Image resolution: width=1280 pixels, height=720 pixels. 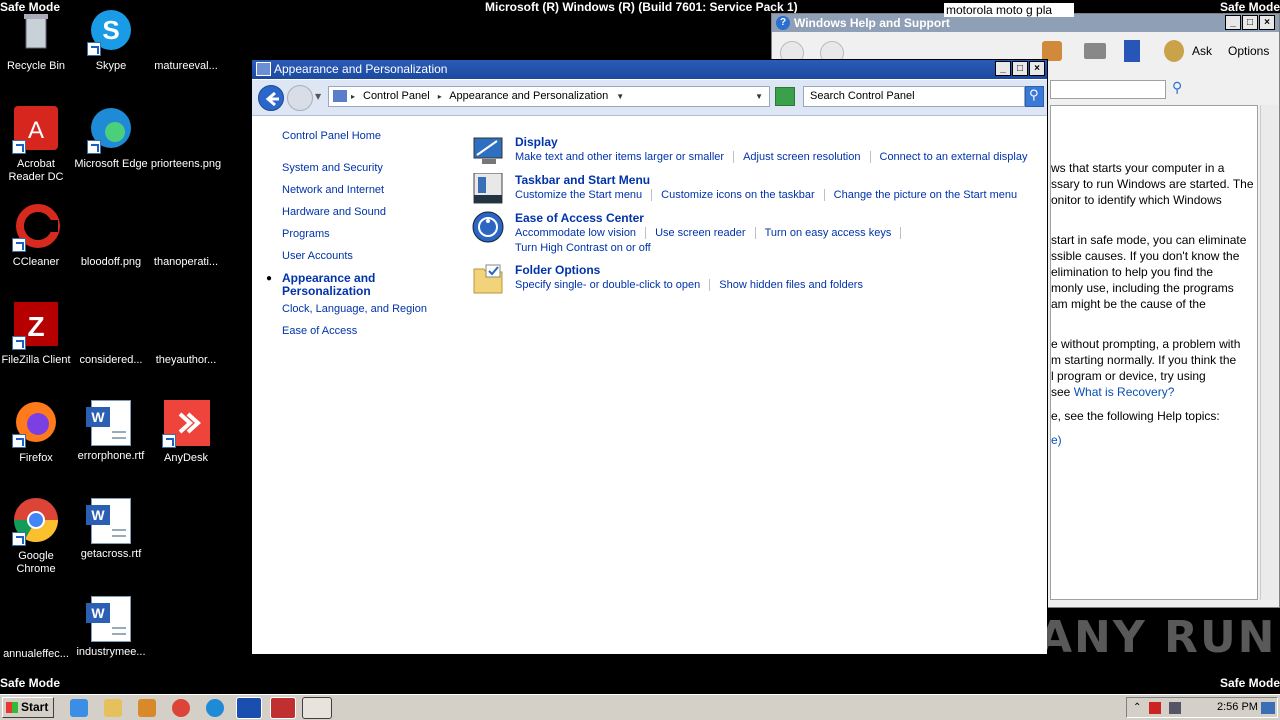 I want to click on options-button: Options, so click(x=1248, y=51).